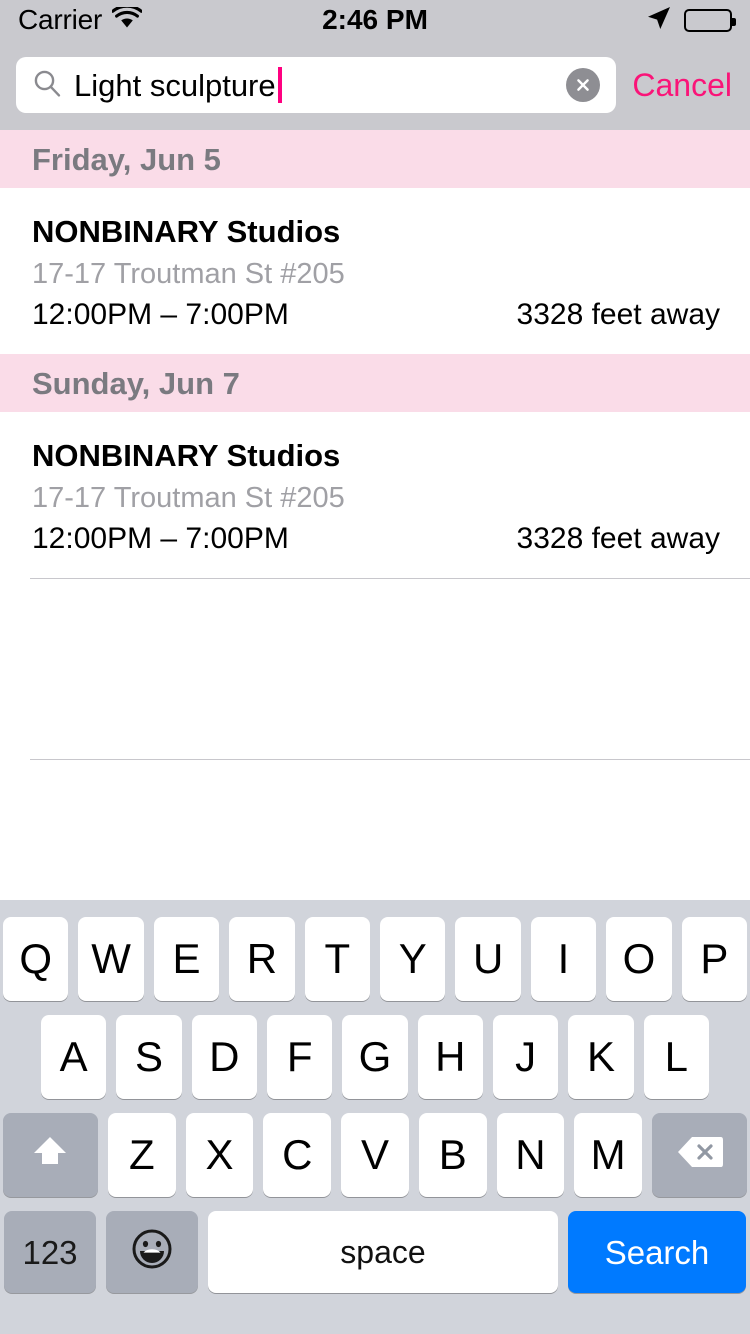  Describe the element at coordinates (450, 1057) in the screenshot. I see `key-h: H` at that location.